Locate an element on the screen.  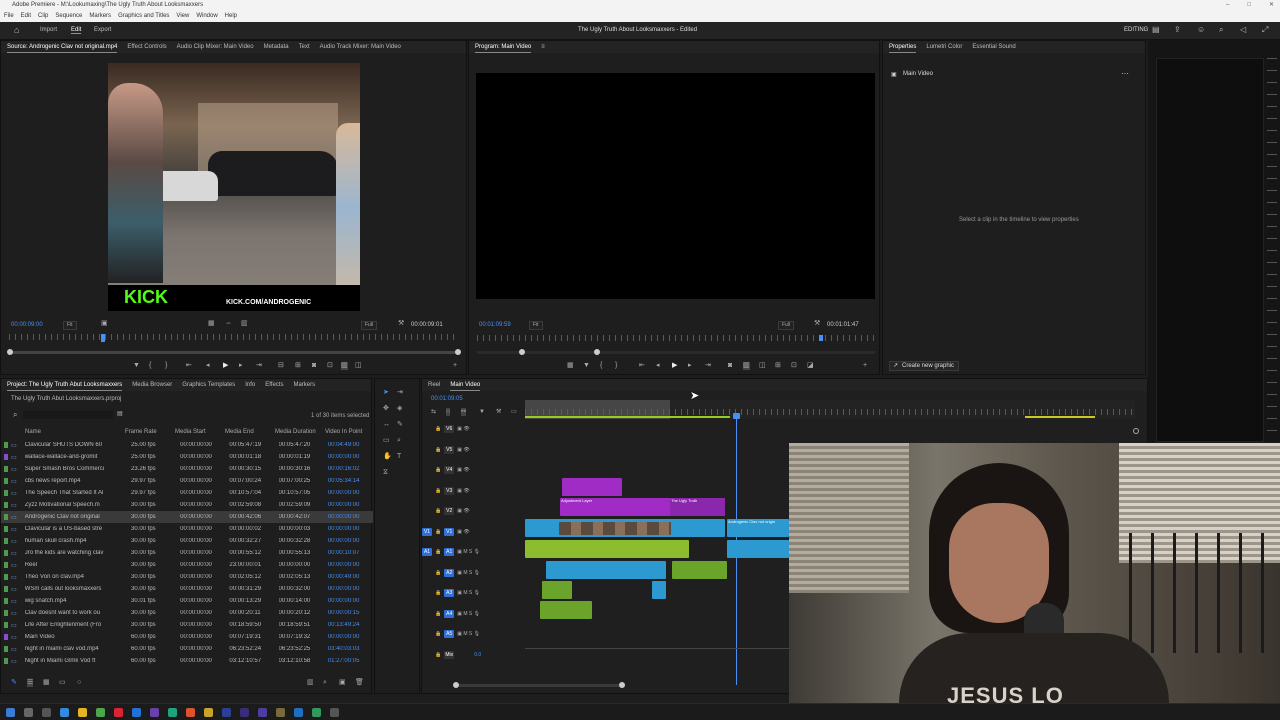
export-frame-icon: ◙ is located at coordinates (314, 366).